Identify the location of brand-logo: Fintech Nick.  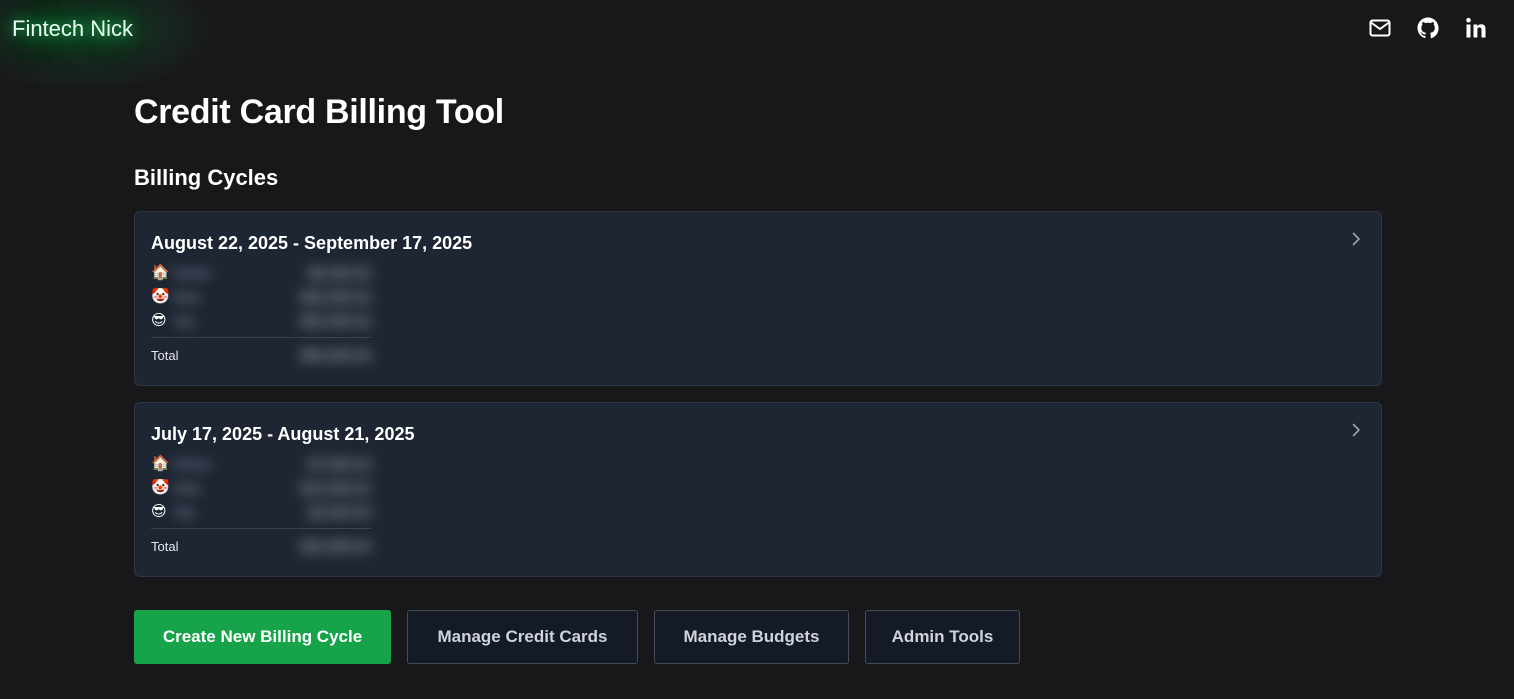
(72, 29).